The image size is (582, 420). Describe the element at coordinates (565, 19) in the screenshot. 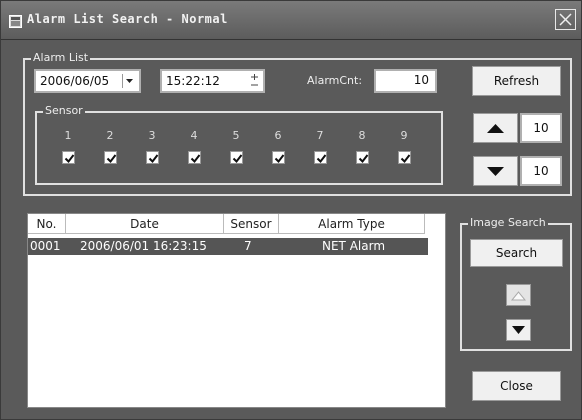

I see `close-icon` at that location.